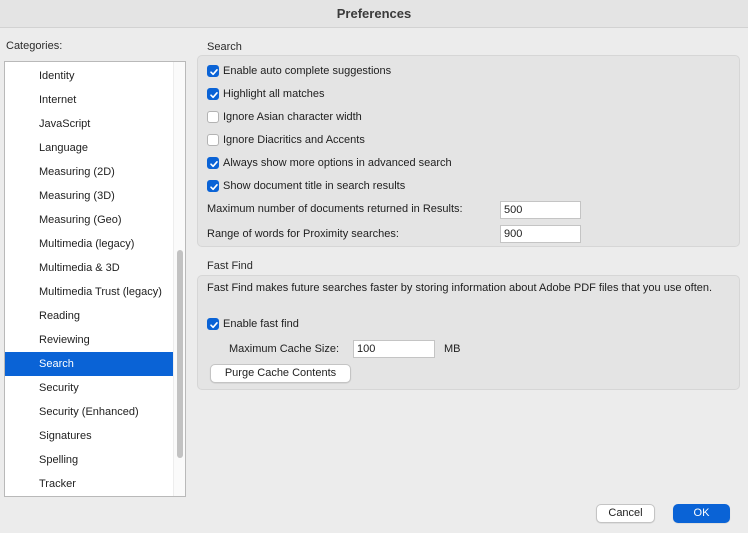  What do you see at coordinates (303, 234) in the screenshot?
I see `proximity-label: Range of words for Proximity searches:` at bounding box center [303, 234].